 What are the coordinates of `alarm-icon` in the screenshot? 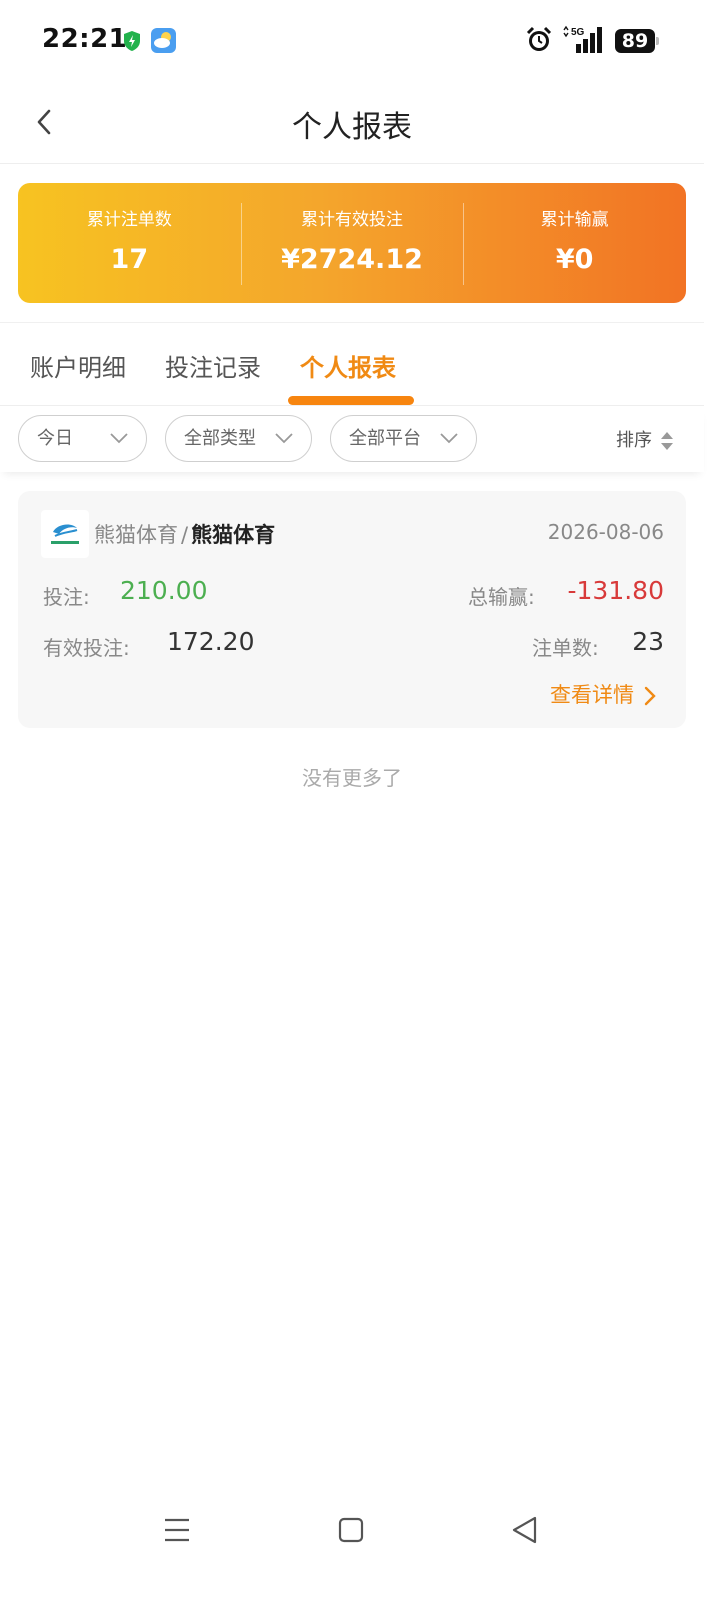 It's located at (539, 38).